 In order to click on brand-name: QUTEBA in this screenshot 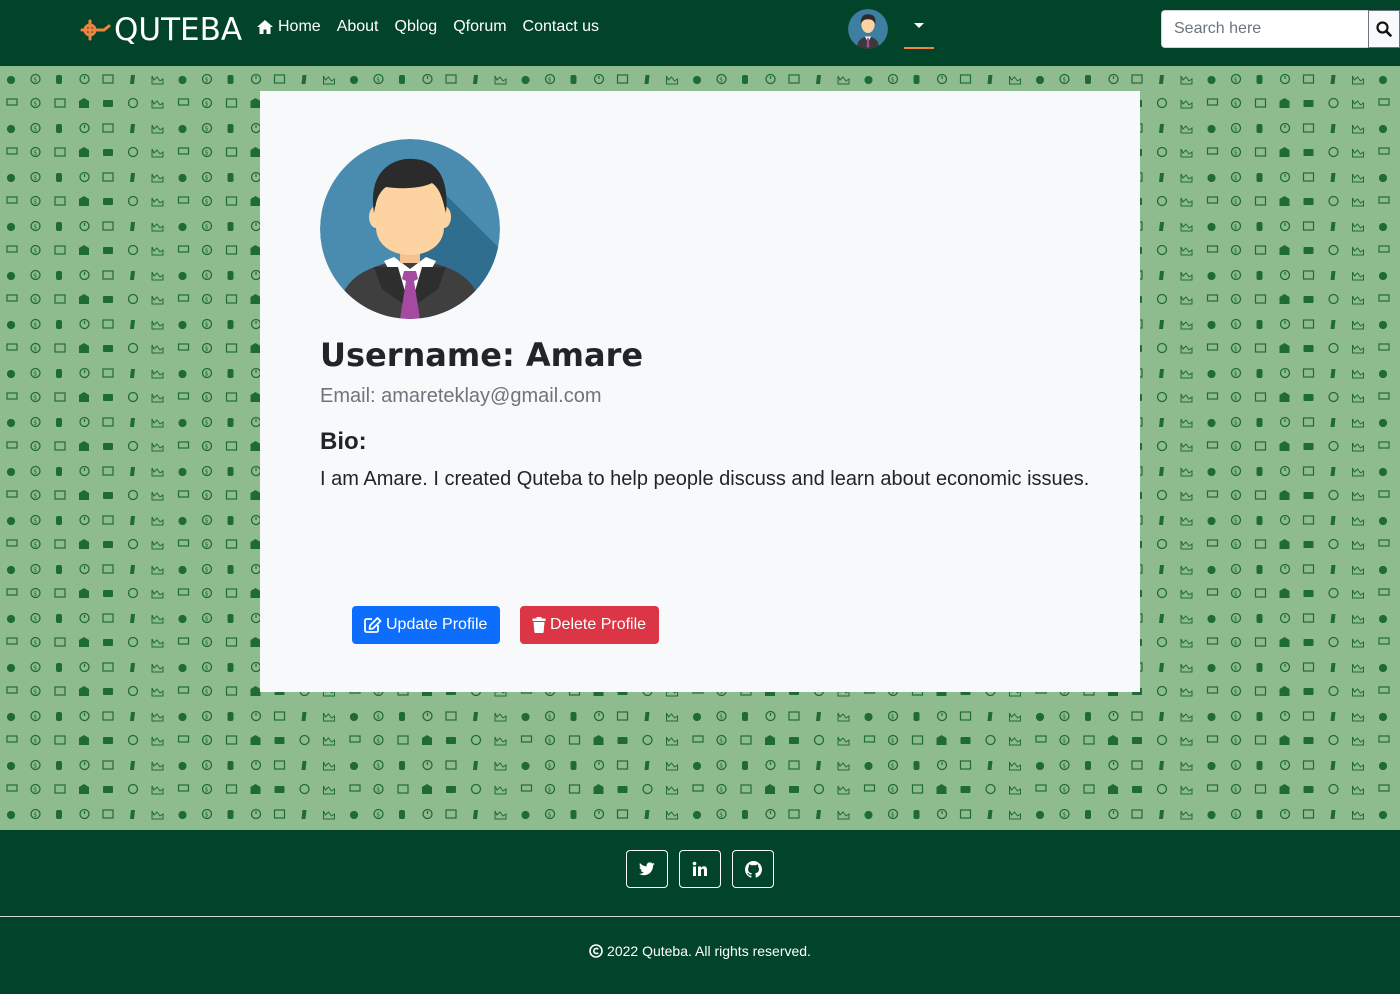, I will do `click(178, 30)`.